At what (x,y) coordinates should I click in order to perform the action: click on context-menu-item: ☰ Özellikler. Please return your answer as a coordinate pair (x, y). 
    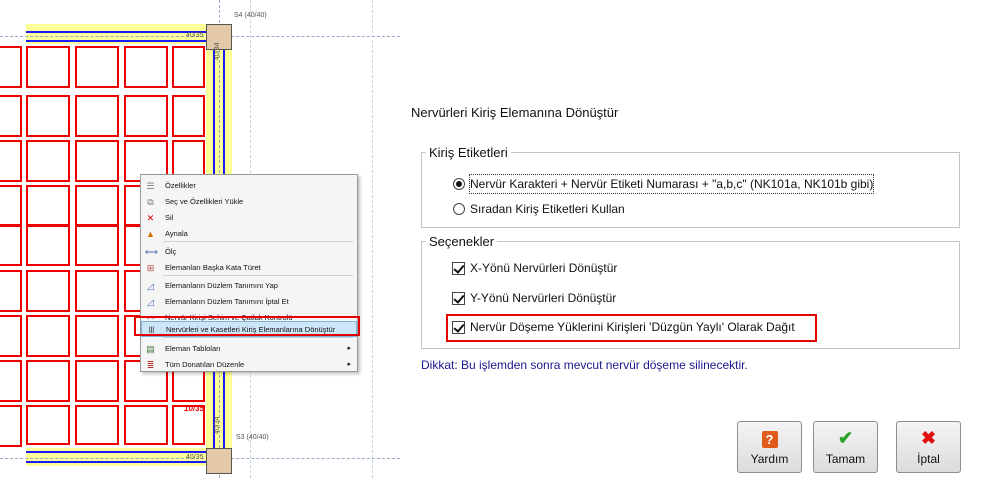
    Looking at the image, I should click on (249, 186).